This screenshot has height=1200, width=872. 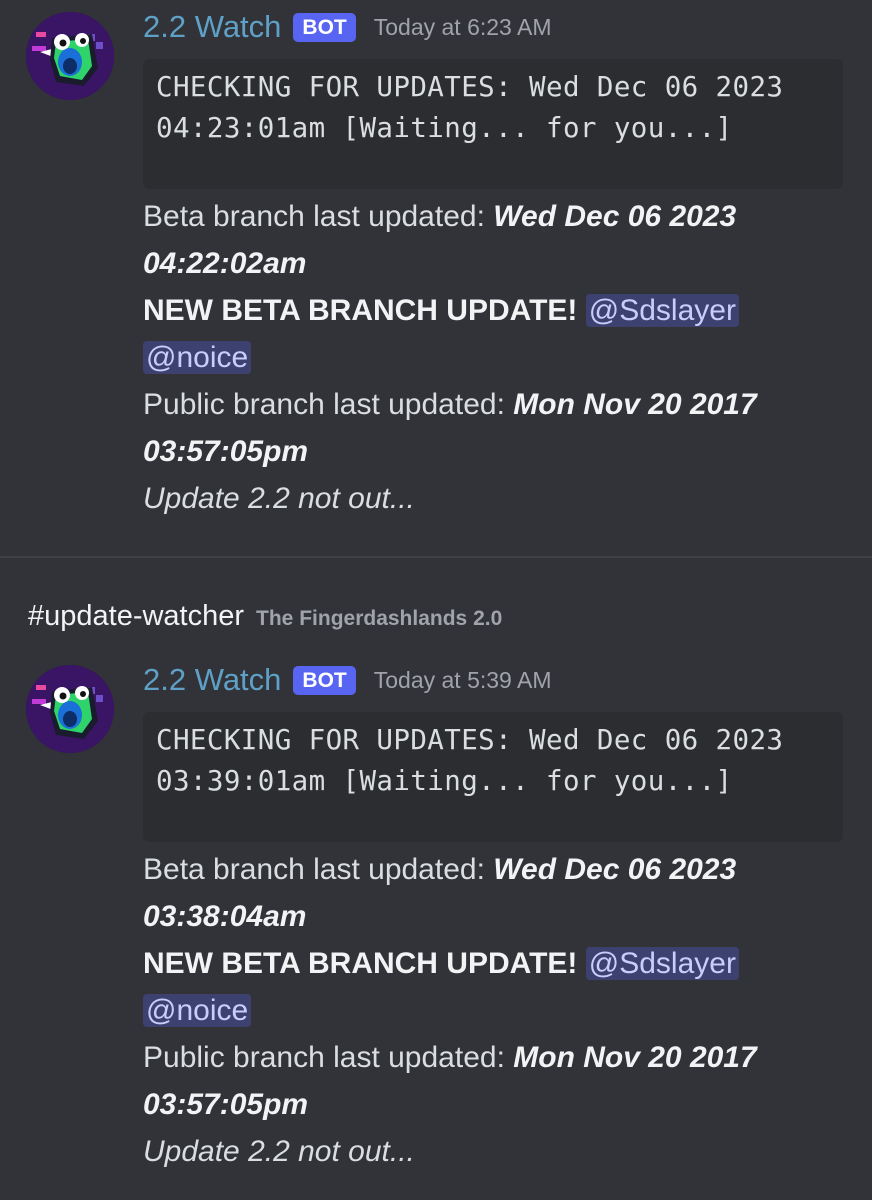 I want to click on message-header: 2.2 Watch BOT Today at 6:23 AM, so click(x=347, y=27).